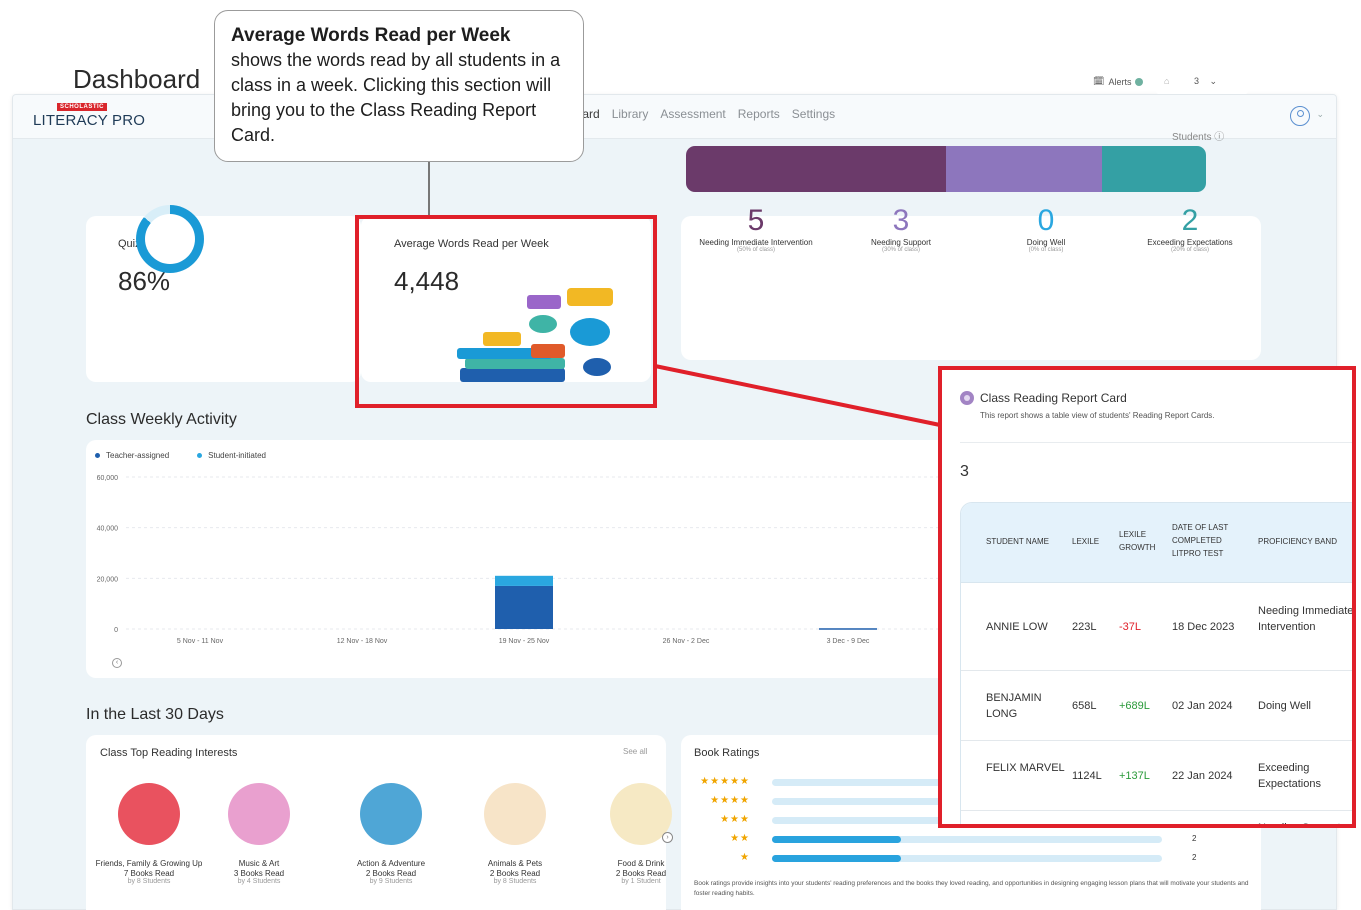 The image size is (1361, 910). What do you see at coordinates (169, 753) in the screenshot?
I see `reading-interests-title: Class Top Reading Interests` at bounding box center [169, 753].